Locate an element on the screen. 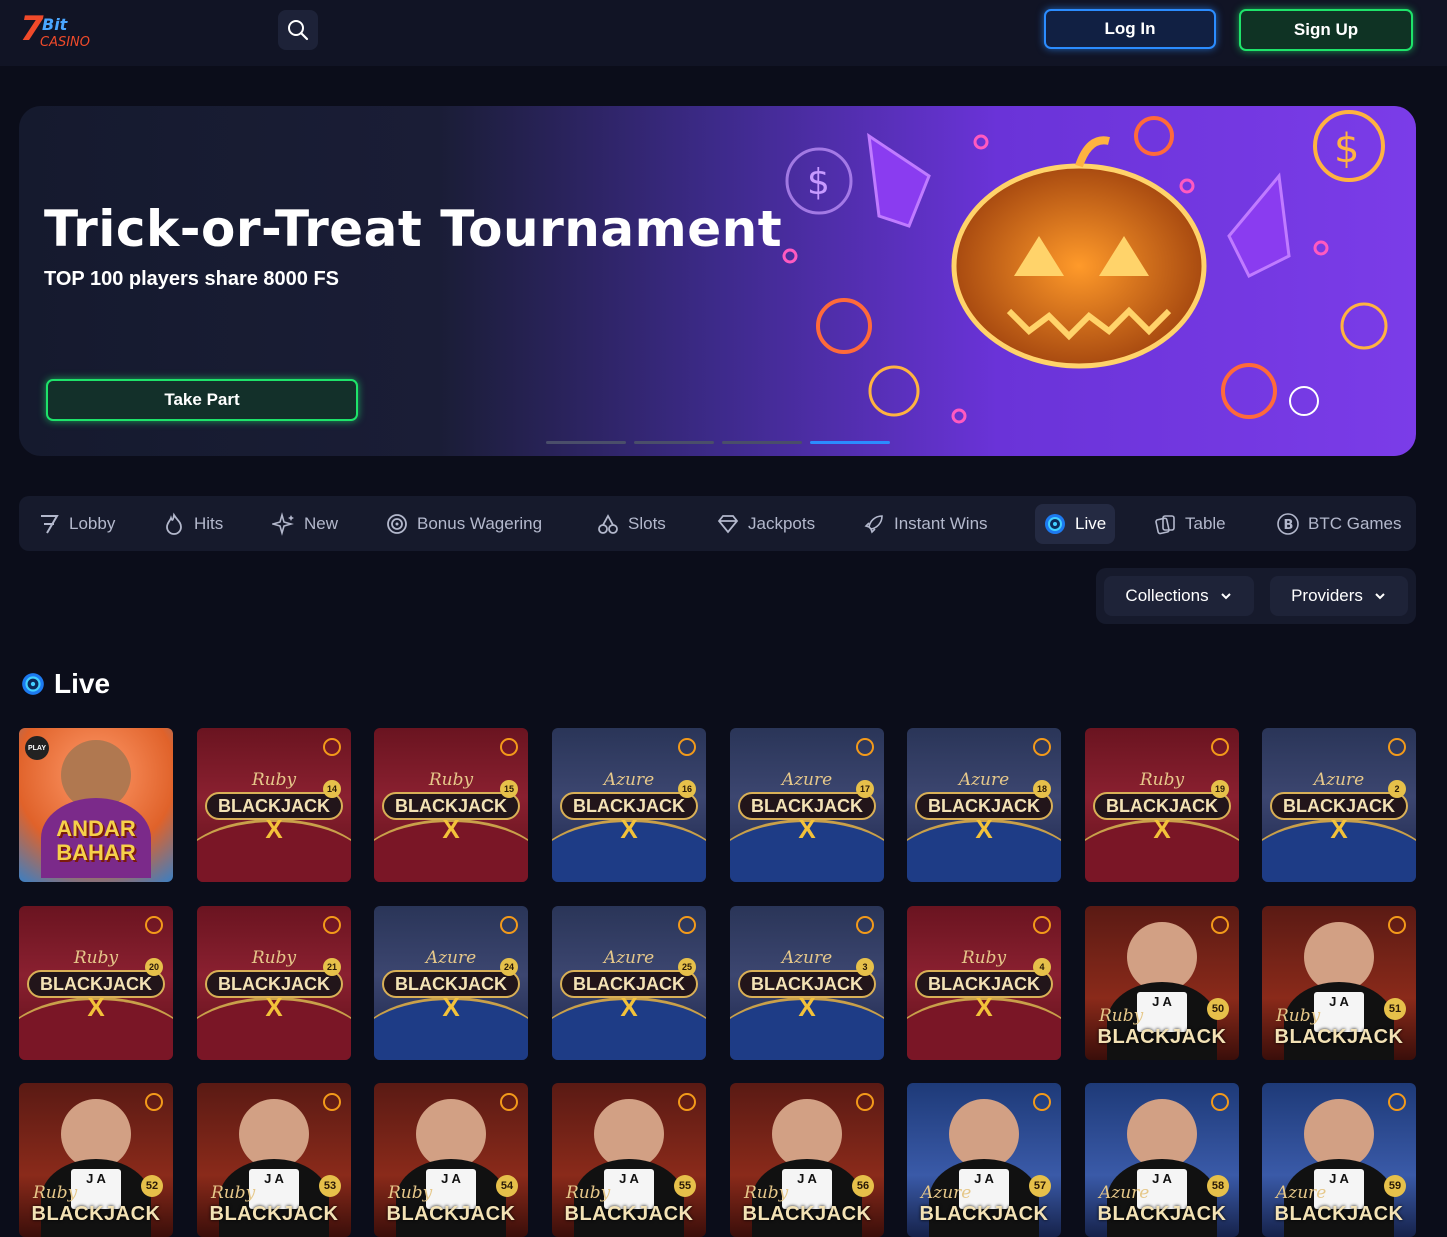  nav-item-slots: Slots is located at coordinates (631, 524).